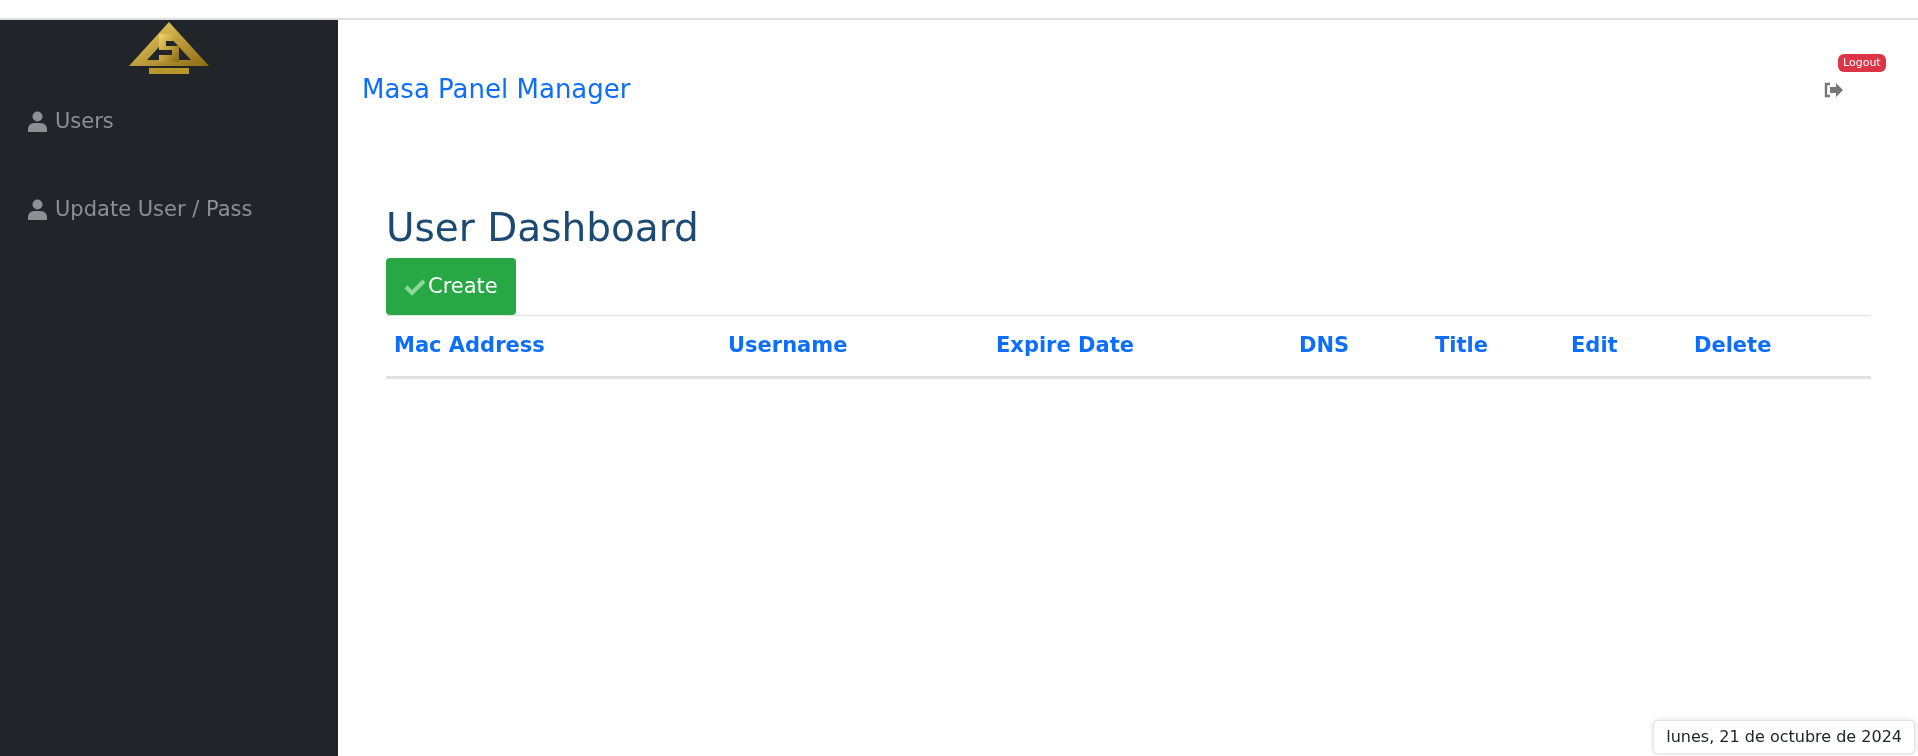 The image size is (1918, 756). What do you see at coordinates (788, 346) in the screenshot?
I see `column-header: Username` at bounding box center [788, 346].